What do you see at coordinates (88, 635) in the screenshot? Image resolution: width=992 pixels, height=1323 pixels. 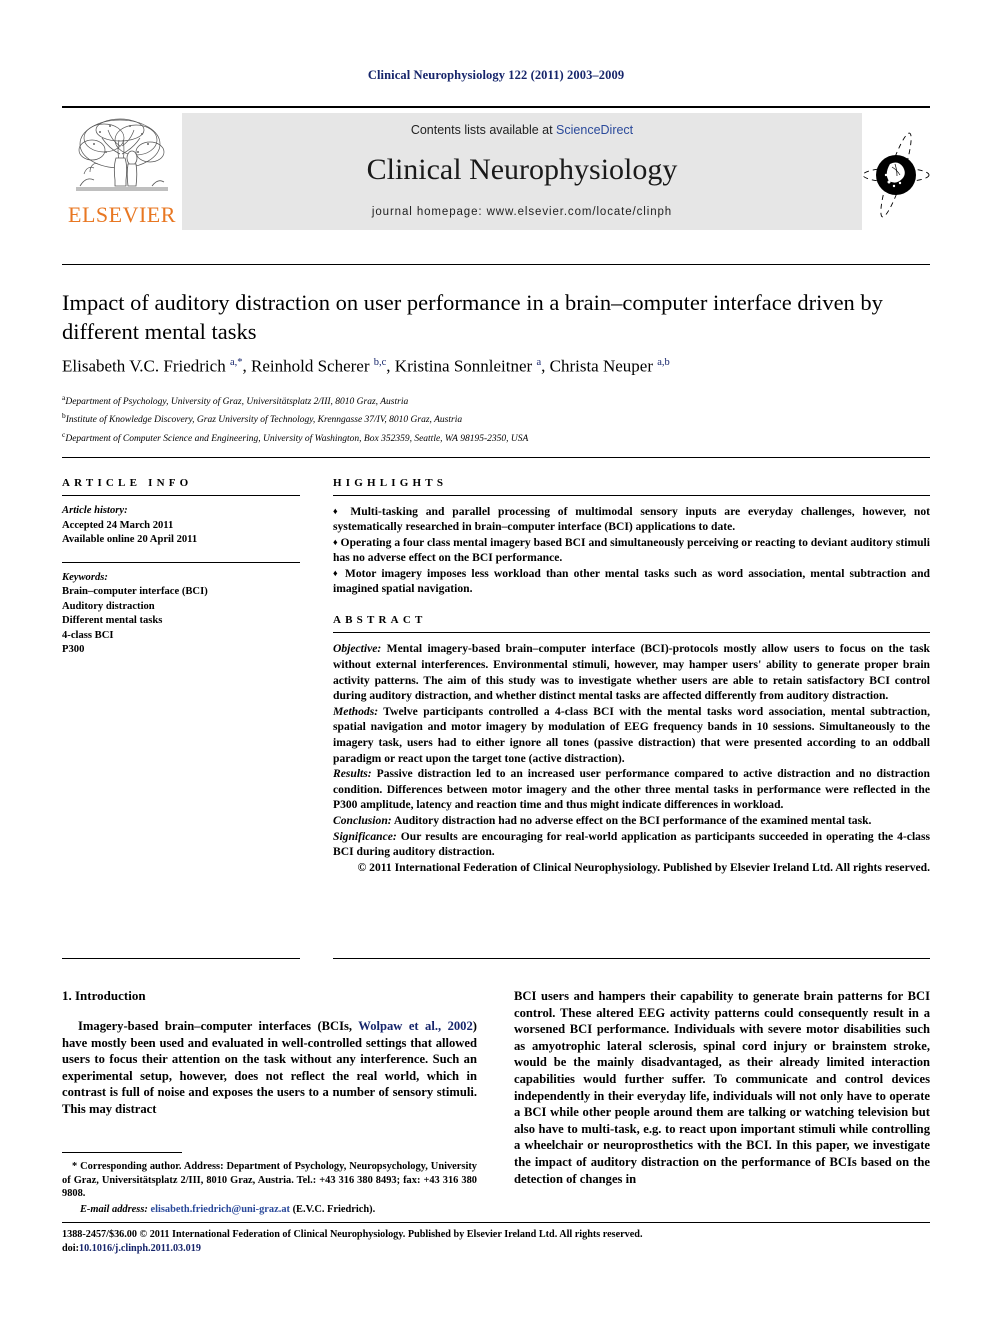 I see `keyword-item: 4-class BCI` at bounding box center [88, 635].